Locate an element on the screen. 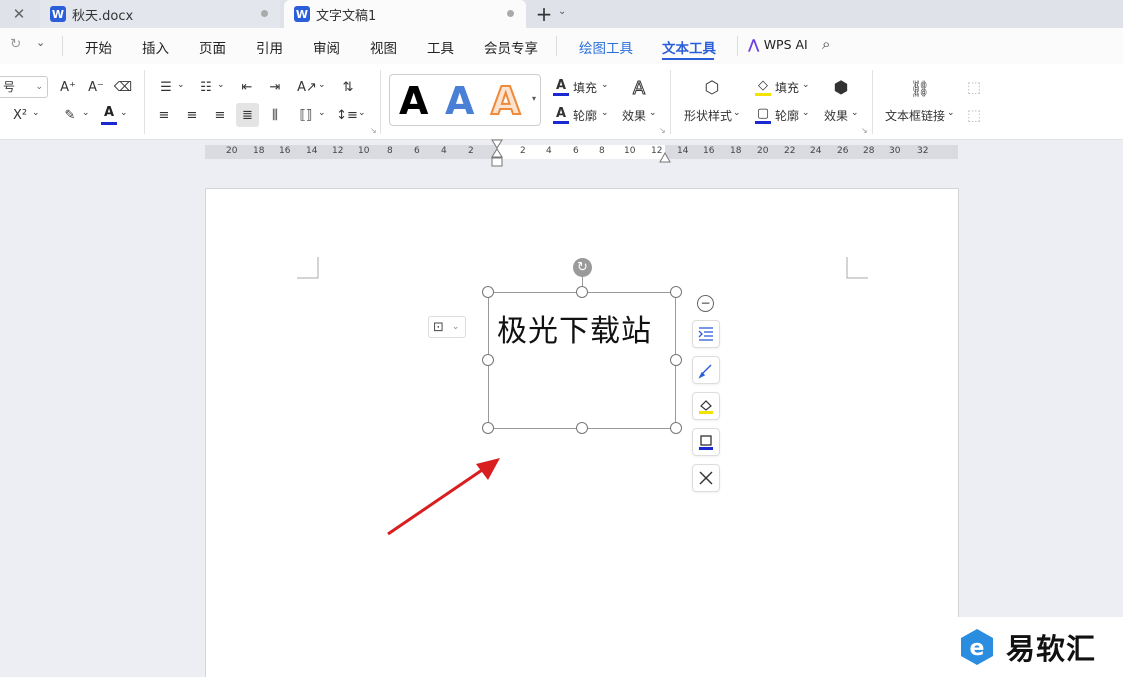  shape-outline-label: 轮廓 is located at coordinates (787, 115).